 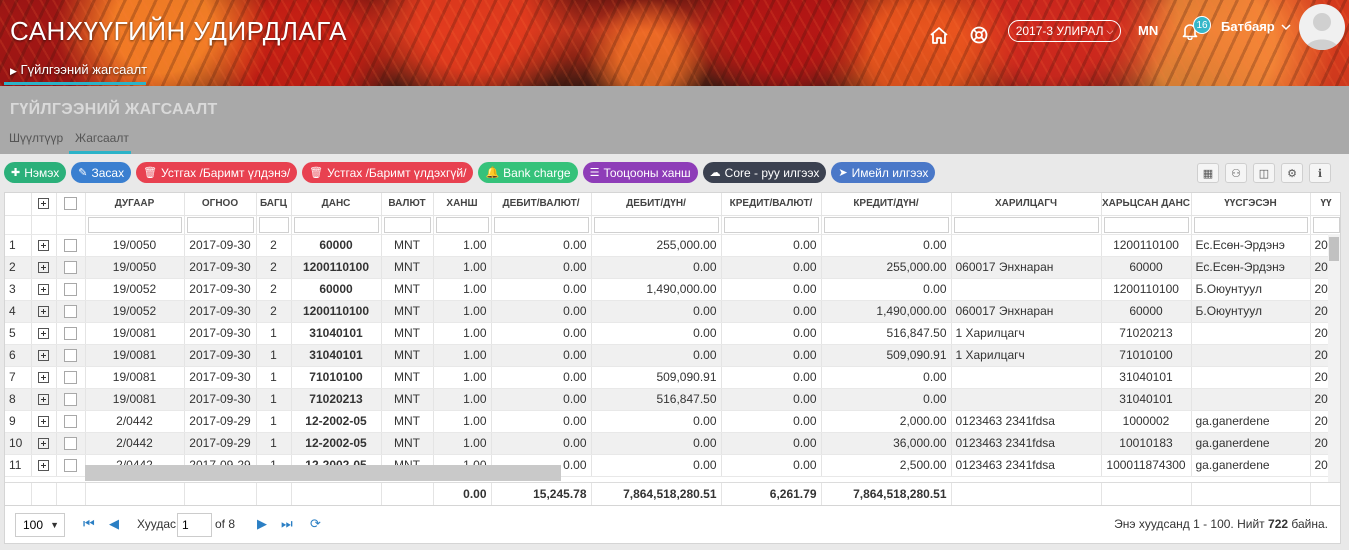 I want to click on info-icon: ℹ, so click(x=1320, y=173).